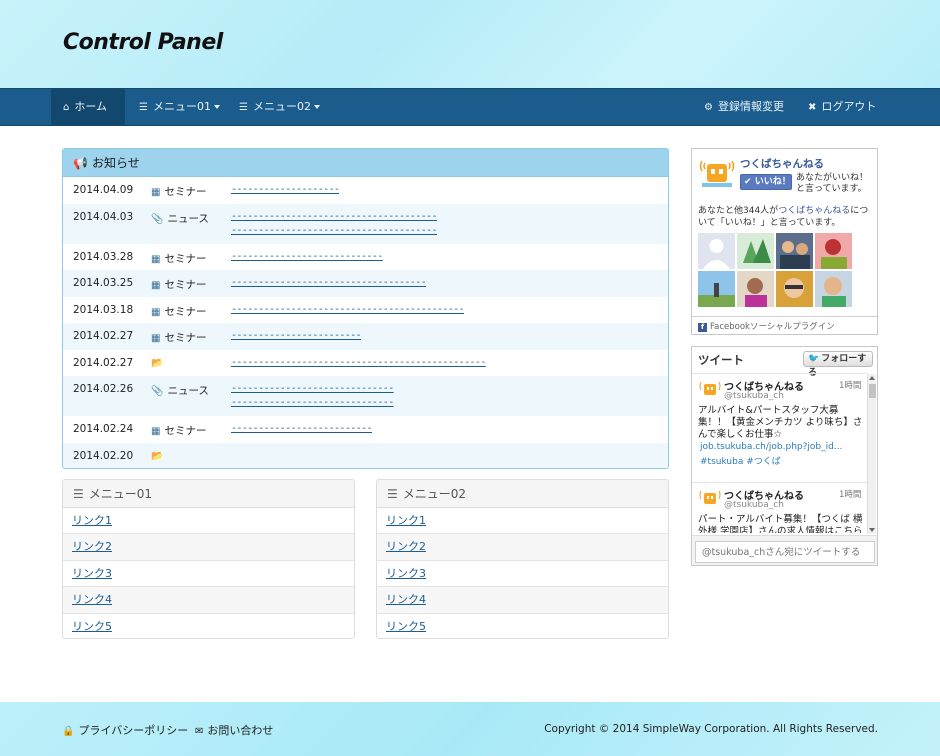 Image resolution: width=940 pixels, height=756 pixels. What do you see at coordinates (88, 107) in the screenshot?
I see `nav-home: ⌂ ホーム` at bounding box center [88, 107].